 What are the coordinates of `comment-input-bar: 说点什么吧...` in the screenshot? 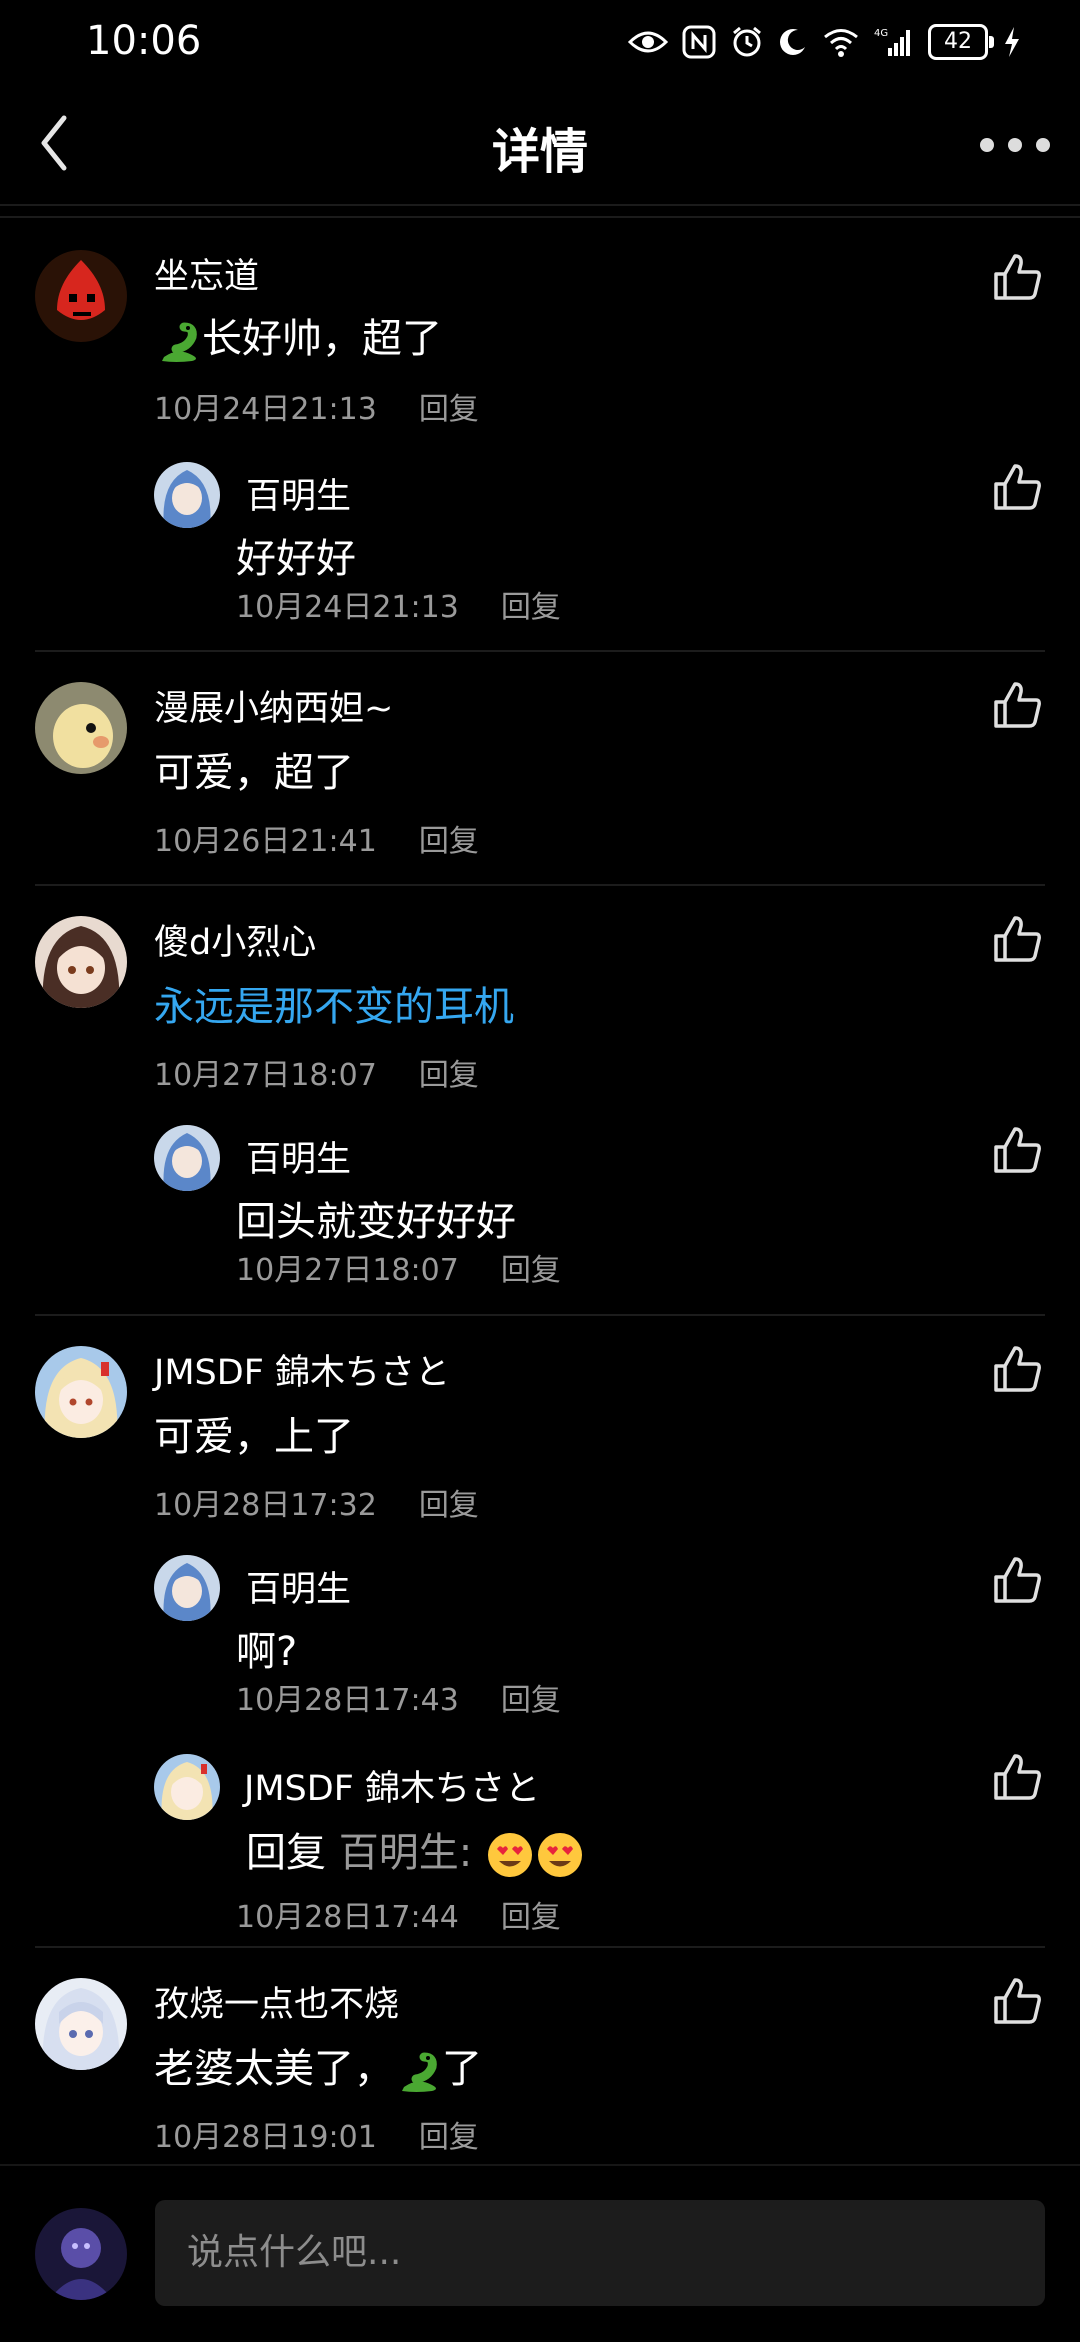 It's located at (540, 2253).